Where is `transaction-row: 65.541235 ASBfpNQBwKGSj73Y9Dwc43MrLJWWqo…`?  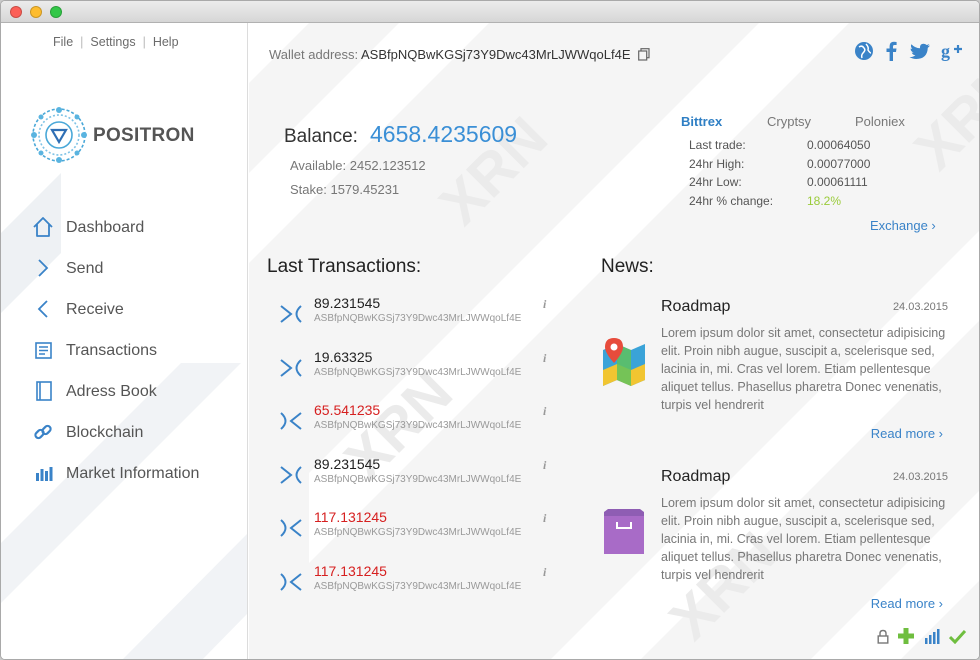
transaction-row: 65.541235 ASBfpNQBwKGSj73Y9Dwc43MrLJWWqo… is located at coordinates (416, 429).